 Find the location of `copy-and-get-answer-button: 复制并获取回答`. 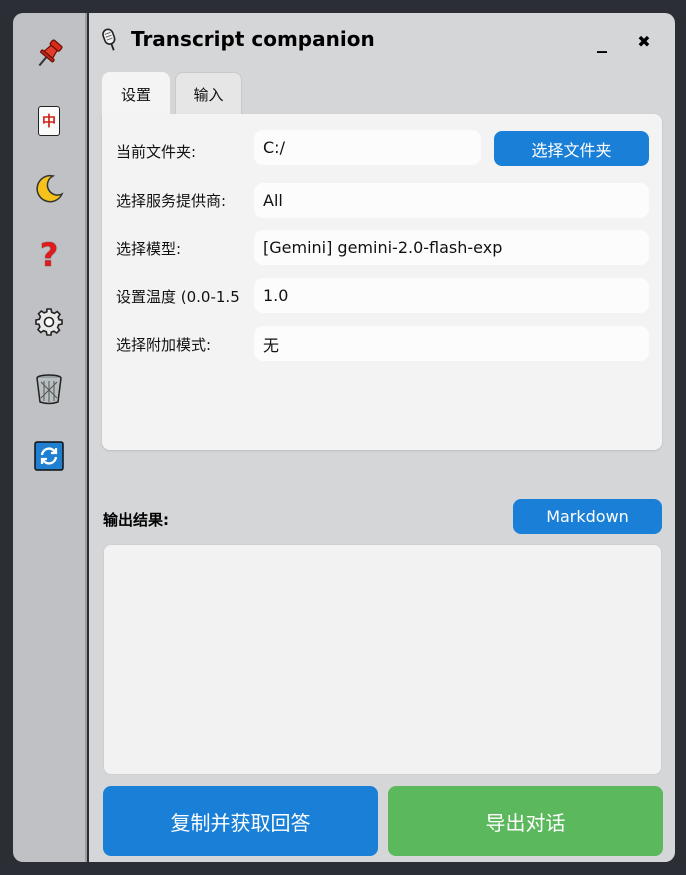

copy-and-get-answer-button: 复制并获取回答 is located at coordinates (240, 821).